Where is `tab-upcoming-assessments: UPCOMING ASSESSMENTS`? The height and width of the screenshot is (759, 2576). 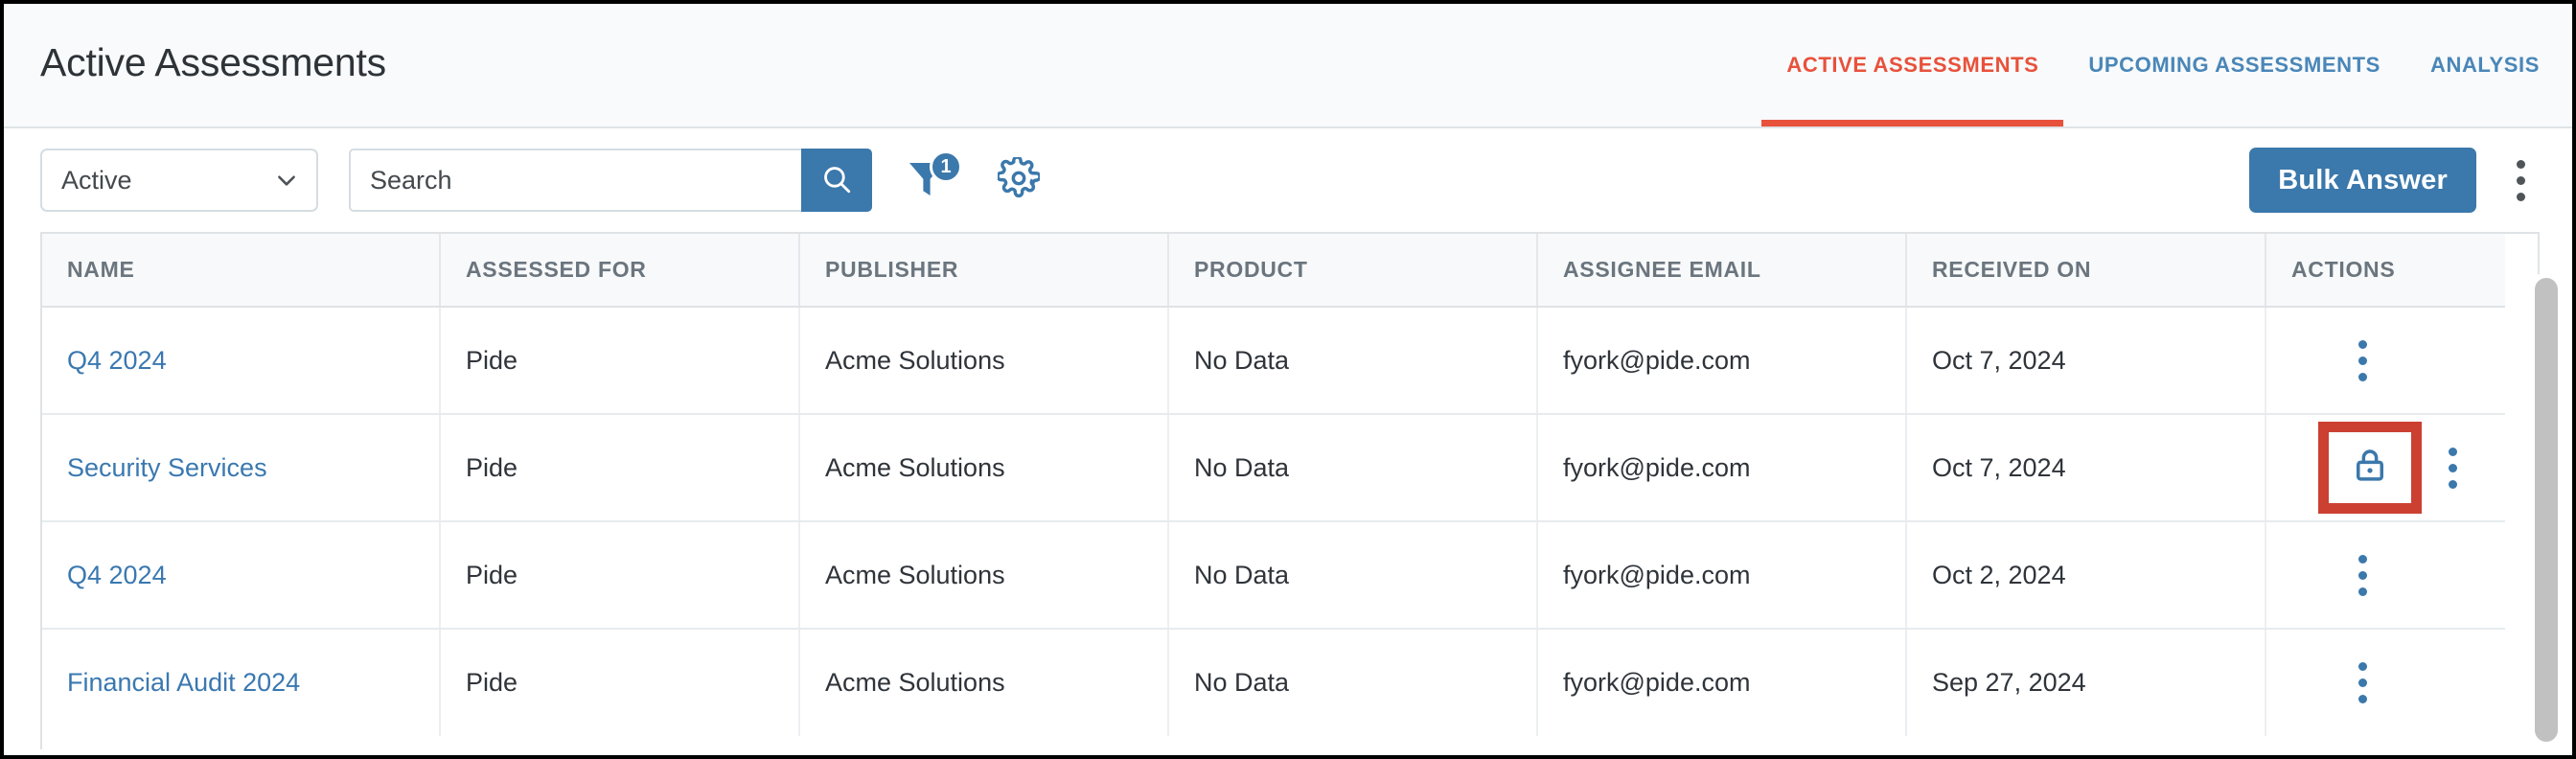
tab-upcoming-assessments: UPCOMING ASSESSMENTS is located at coordinates (2234, 65).